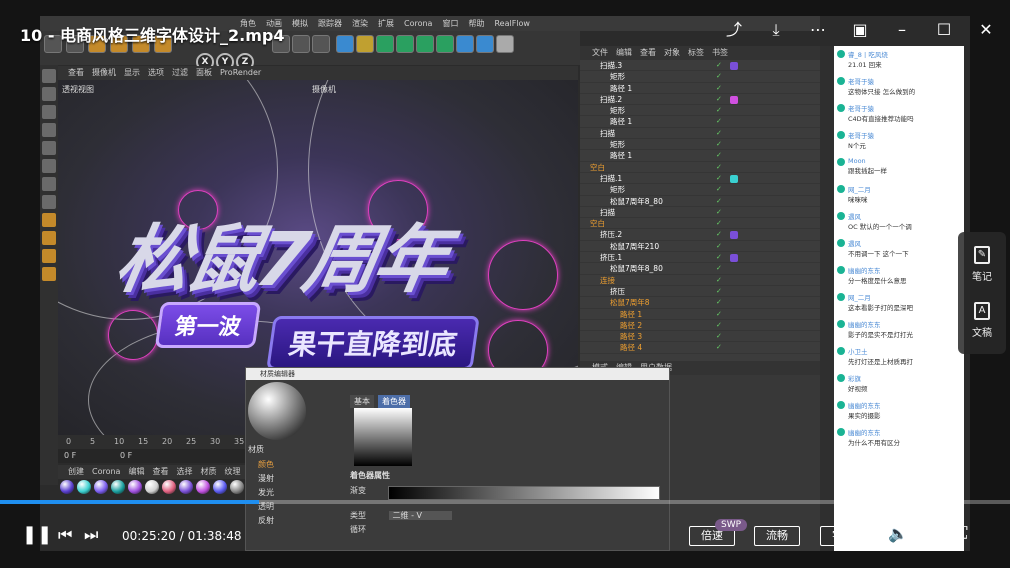 The width and height of the screenshot is (1010, 568). Describe the element at coordinates (512, 23) in the screenshot. I see `c4d-menu-item: RealFlow` at that location.